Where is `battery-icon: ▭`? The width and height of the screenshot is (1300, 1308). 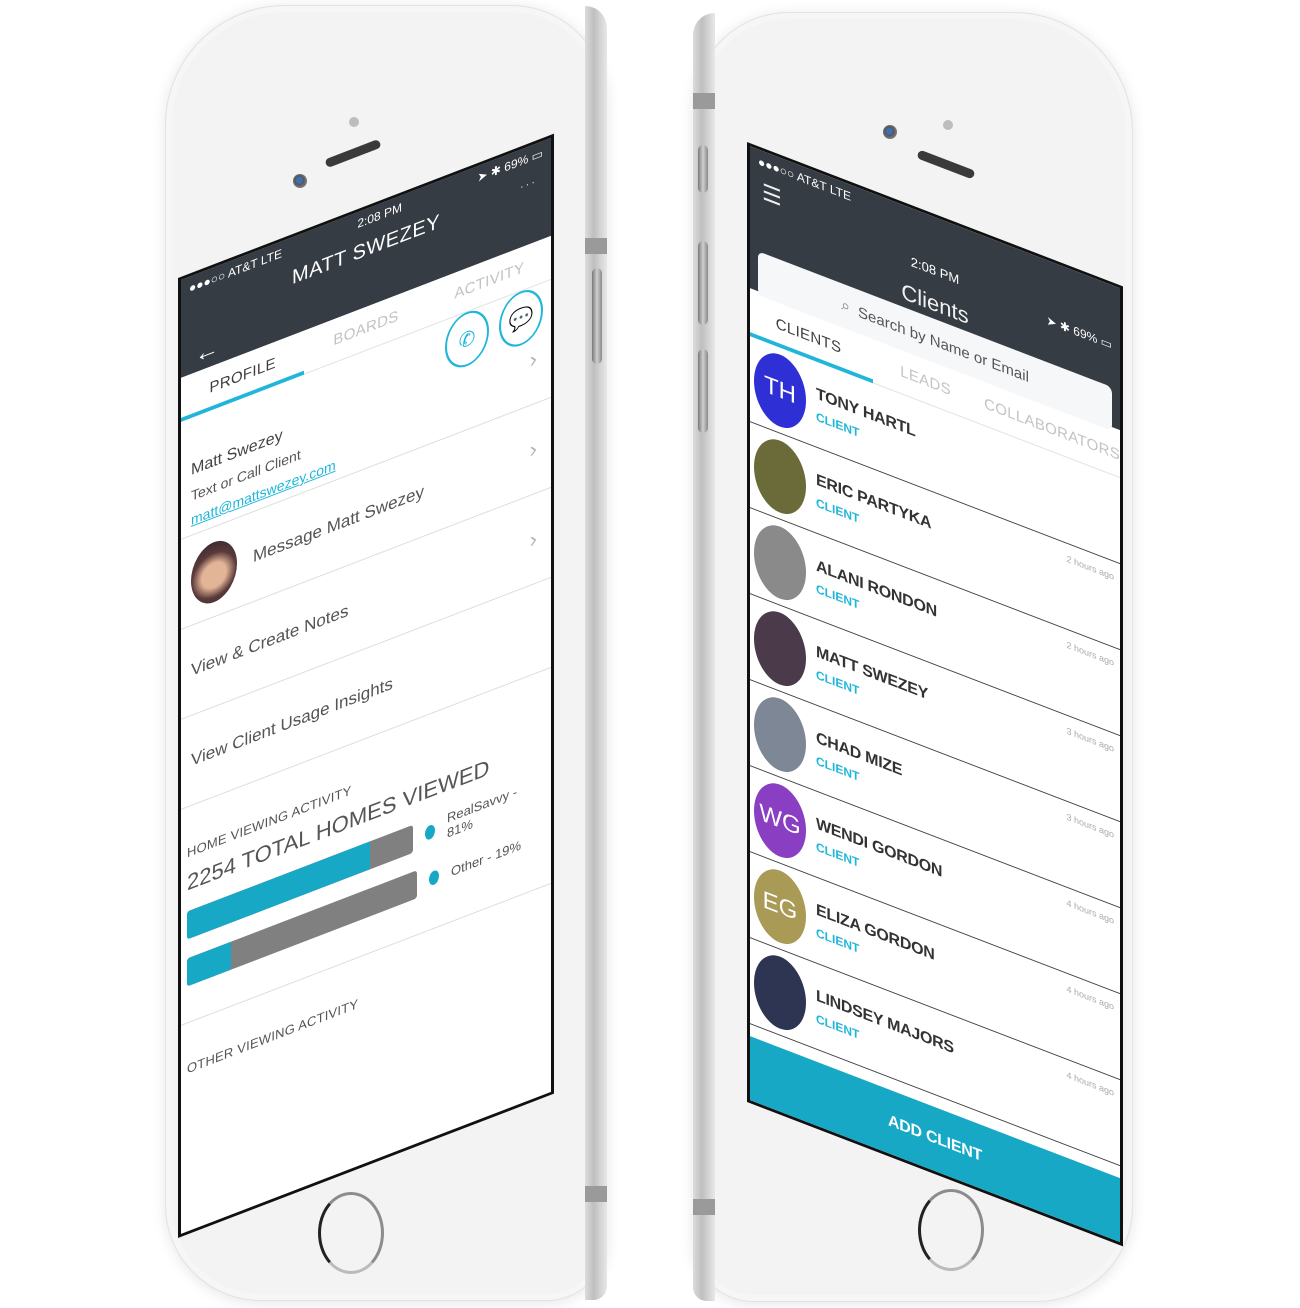
battery-icon: ▭ is located at coordinates (537, 155).